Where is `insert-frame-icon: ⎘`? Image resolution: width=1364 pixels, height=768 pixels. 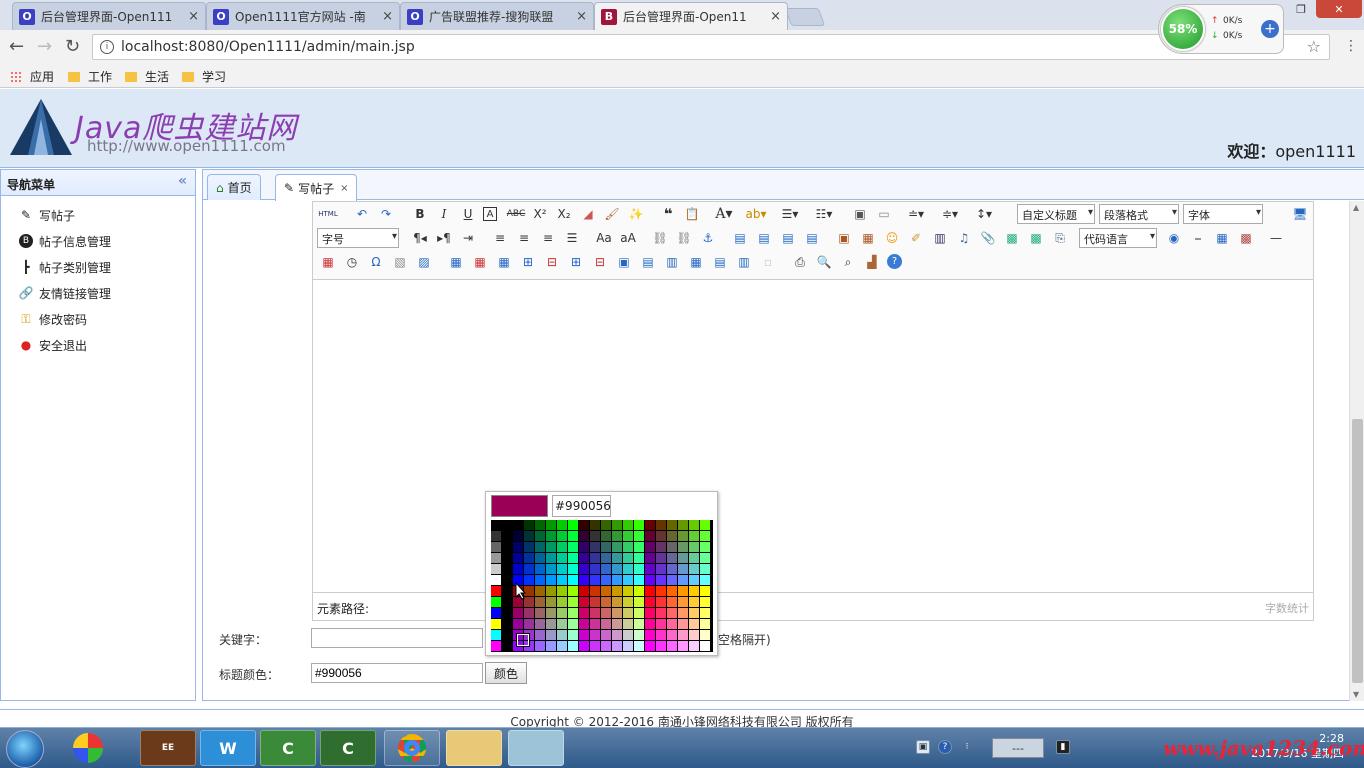
insert-frame-icon: ⎘ is located at coordinates (1060, 238).